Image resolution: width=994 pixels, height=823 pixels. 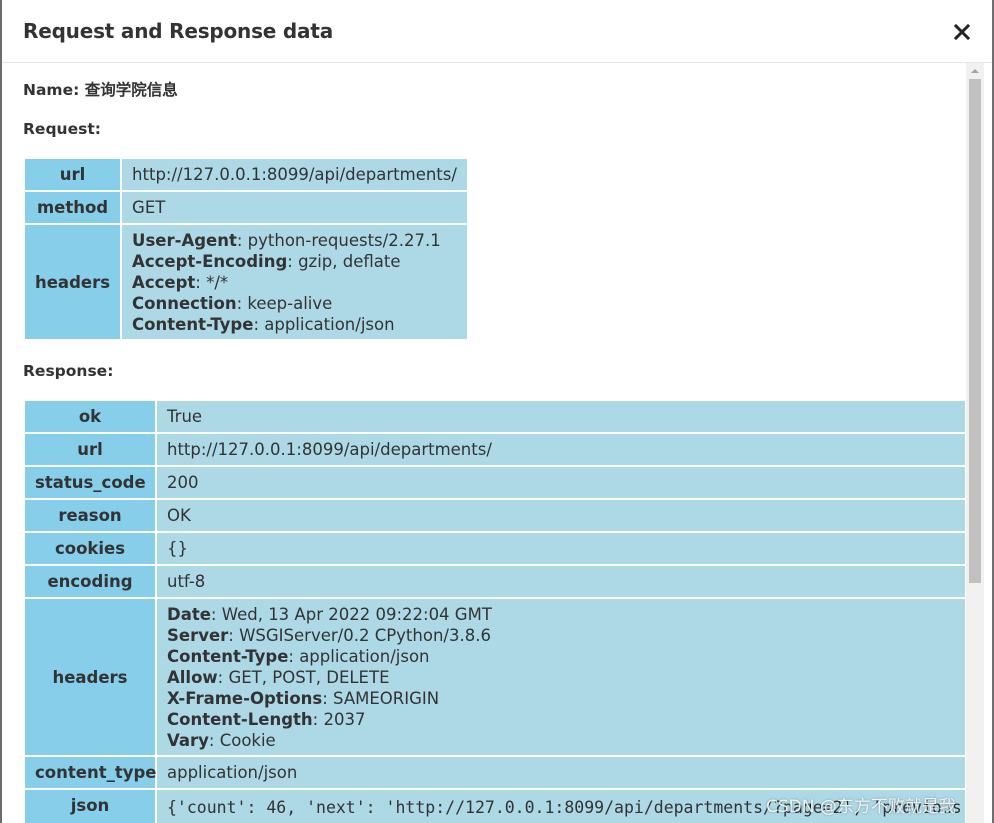 I want to click on header-line: Connection: keep-alive, so click(x=294, y=303).